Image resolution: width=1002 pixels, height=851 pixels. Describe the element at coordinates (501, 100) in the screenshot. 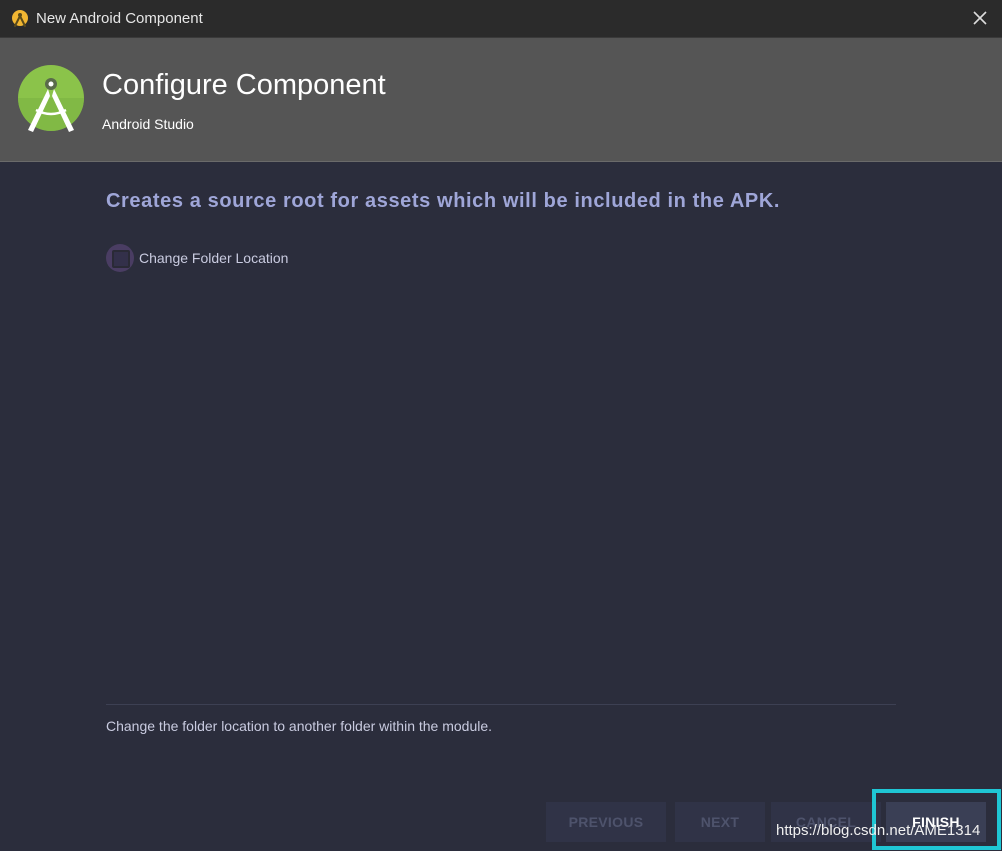

I see `header-band: Configure Component Android Studio` at that location.